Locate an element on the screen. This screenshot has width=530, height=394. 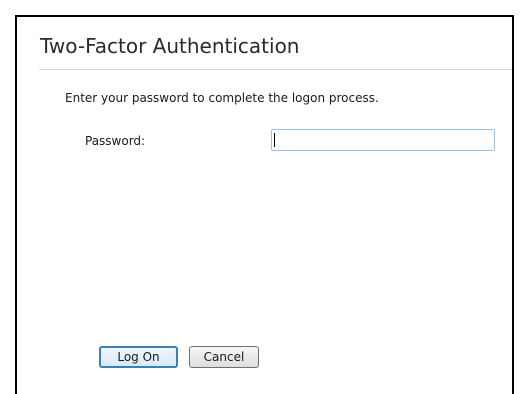
text-caret is located at coordinates (274, 140).